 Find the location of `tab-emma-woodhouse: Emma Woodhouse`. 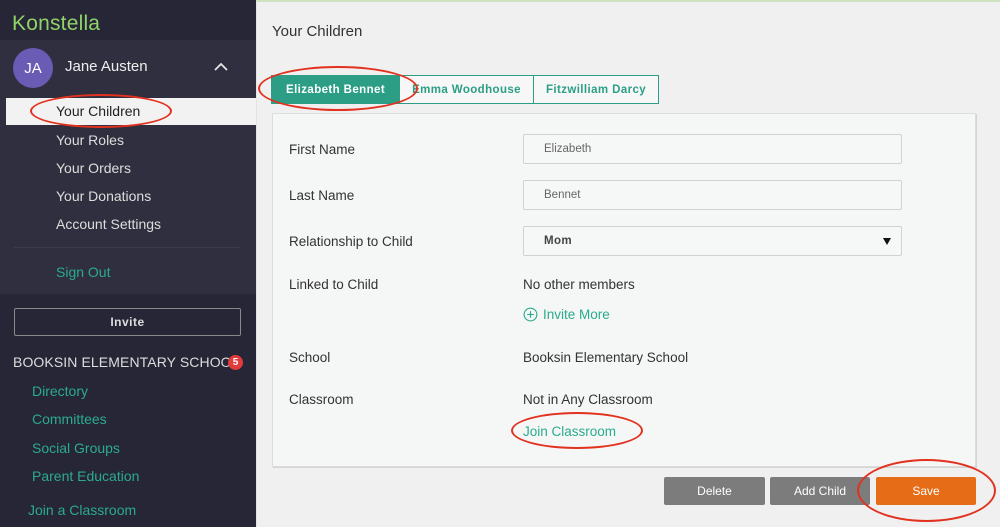

tab-emma-woodhouse: Emma Woodhouse is located at coordinates (466, 89).